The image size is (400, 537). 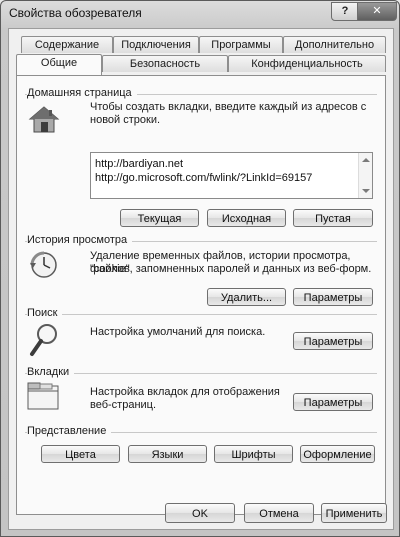 I want to click on home-group-title: Домашняя страница, so click(x=82, y=93).